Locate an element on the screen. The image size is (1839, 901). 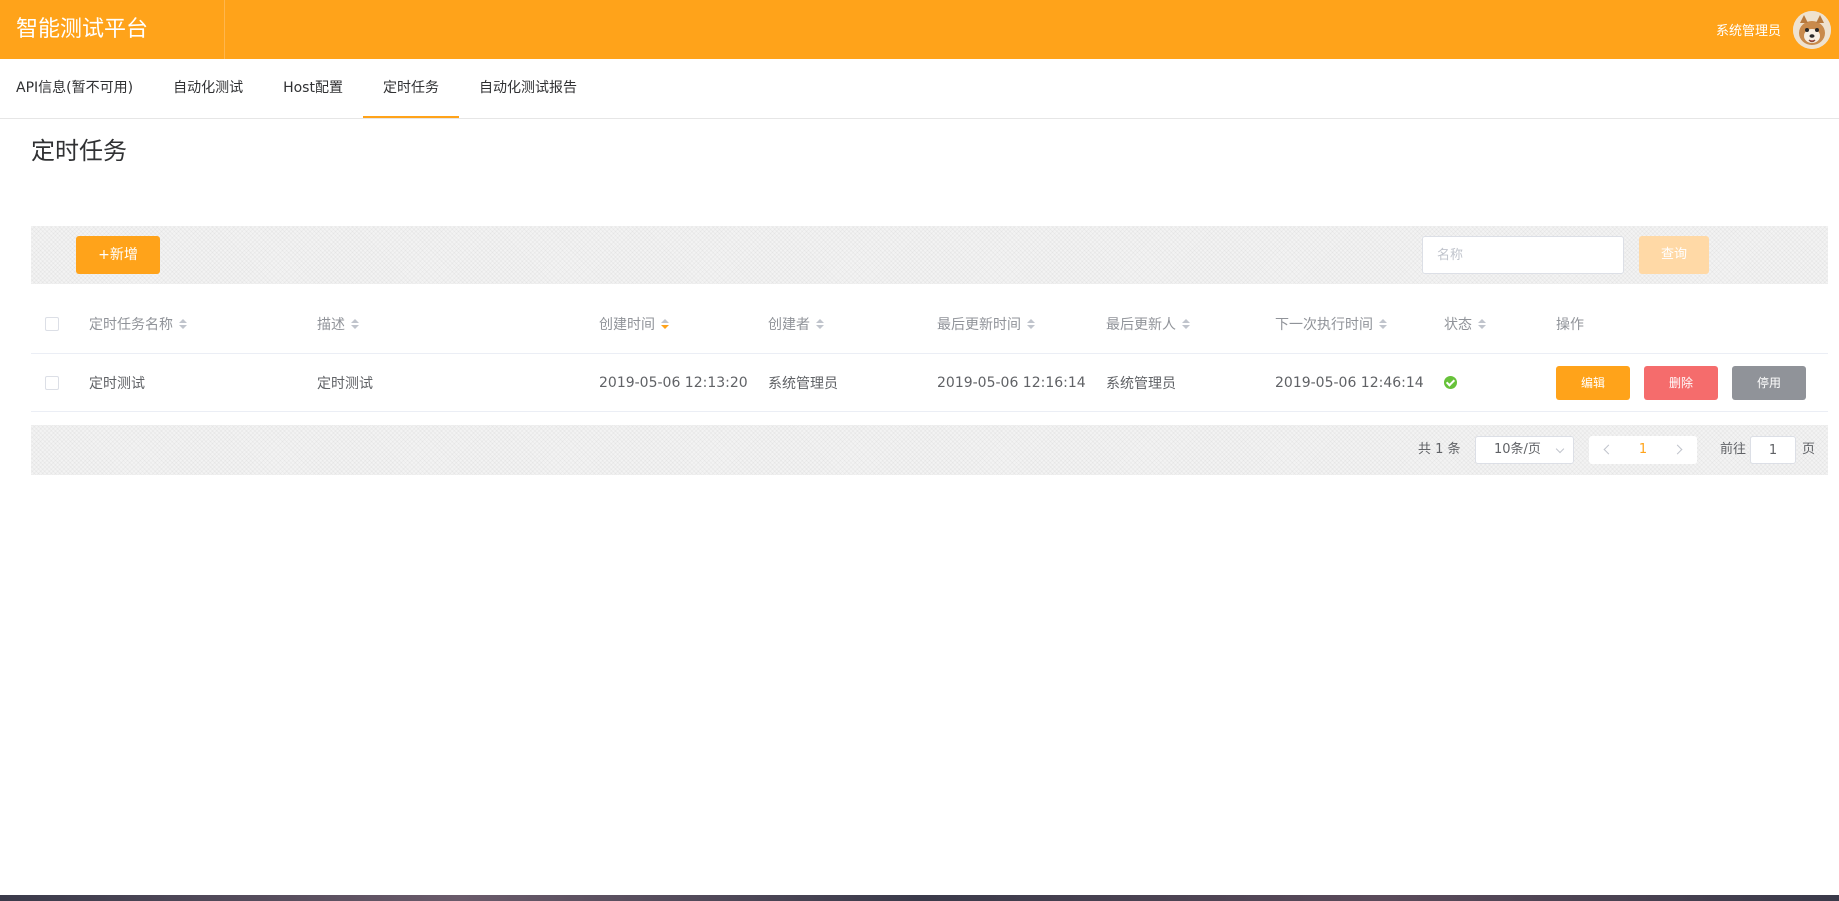
cell-next-run: 2019-05-06 12:46:14 is located at coordinates (1349, 382).